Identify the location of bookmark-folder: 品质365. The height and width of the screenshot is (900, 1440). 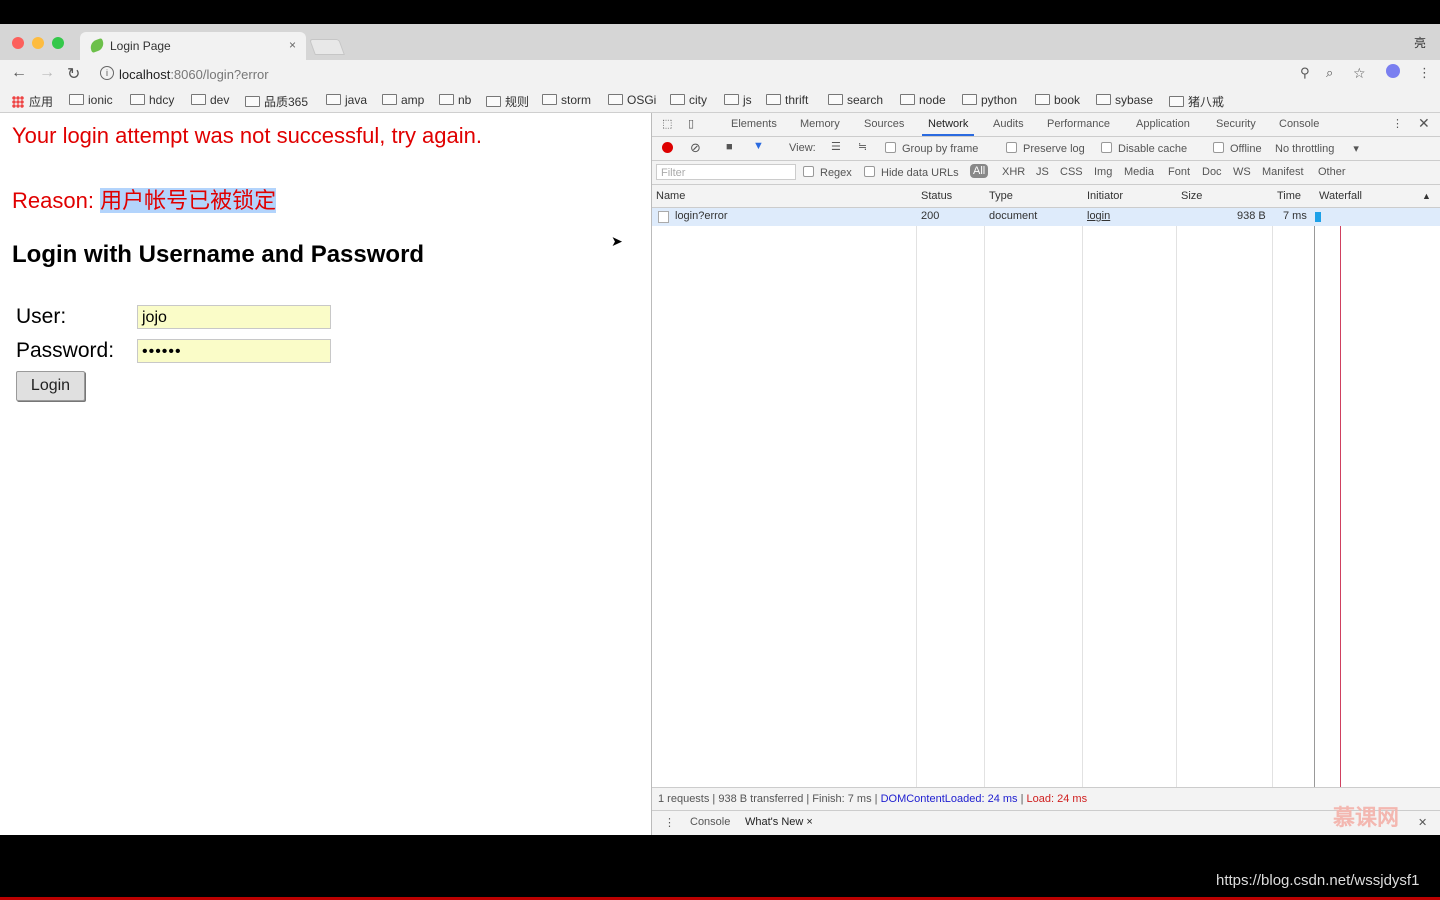
(276, 101).